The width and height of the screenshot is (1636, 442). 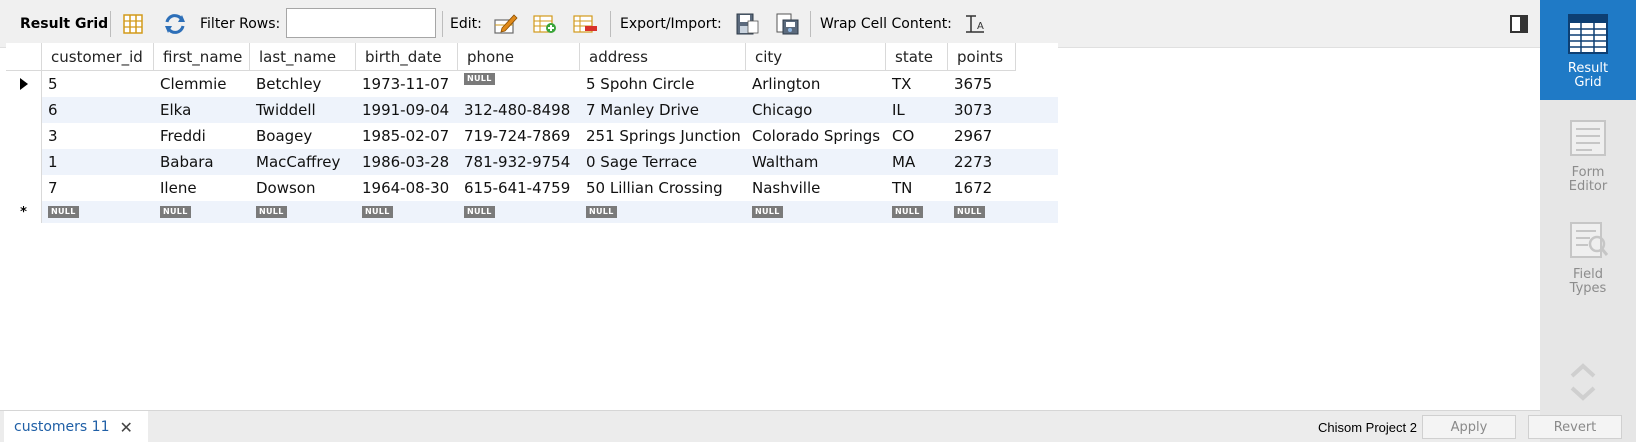 I want to click on close-tab-icon: ✕, so click(x=125, y=427).